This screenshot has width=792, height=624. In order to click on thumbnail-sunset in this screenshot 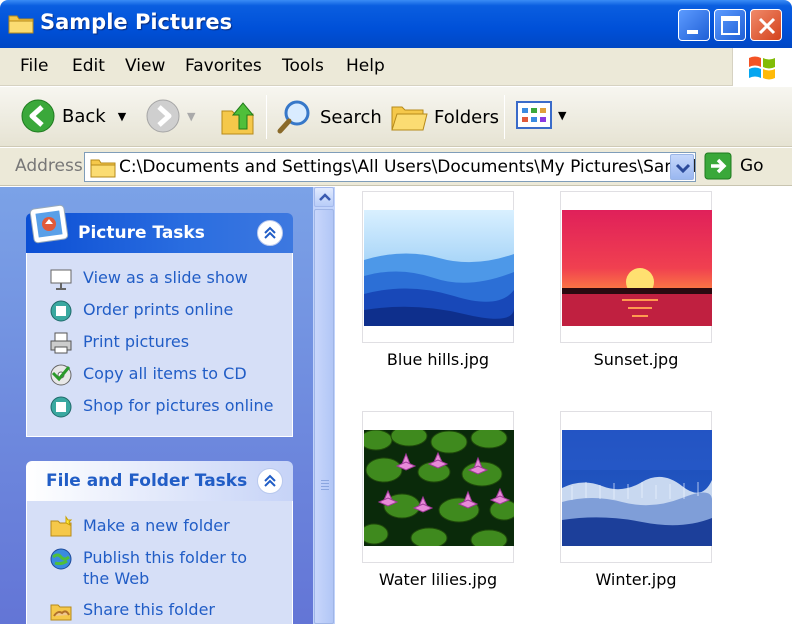, I will do `click(636, 267)`.